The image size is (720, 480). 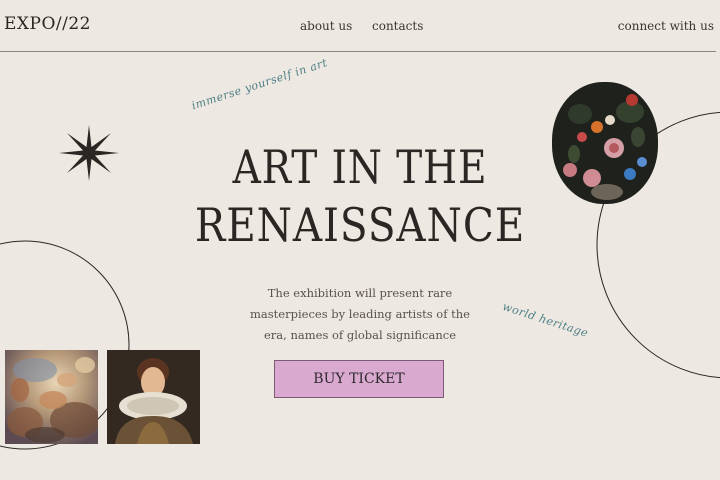 I want to click on nav-about-us: about us, so click(x=326, y=26).